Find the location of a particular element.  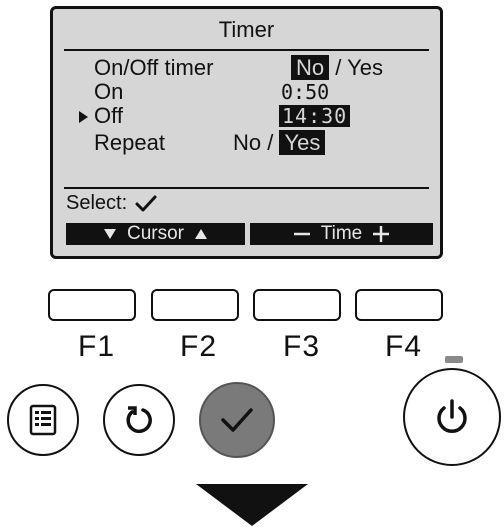

softkey-time-label: Time is located at coordinates (341, 233).